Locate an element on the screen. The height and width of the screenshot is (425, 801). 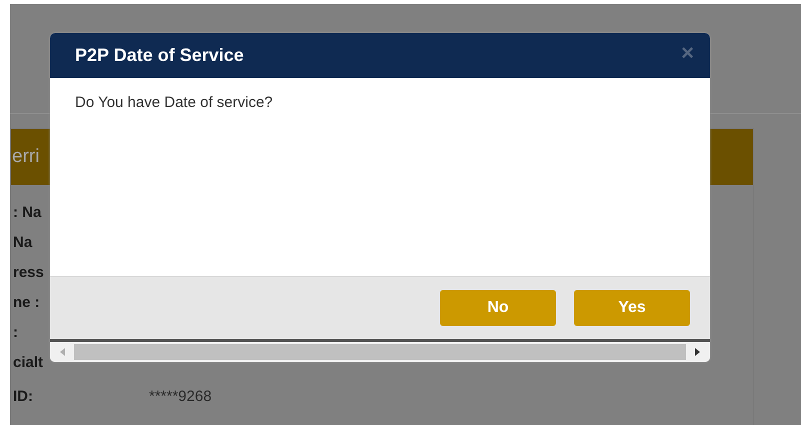
field-label: ID: is located at coordinates (23, 396).